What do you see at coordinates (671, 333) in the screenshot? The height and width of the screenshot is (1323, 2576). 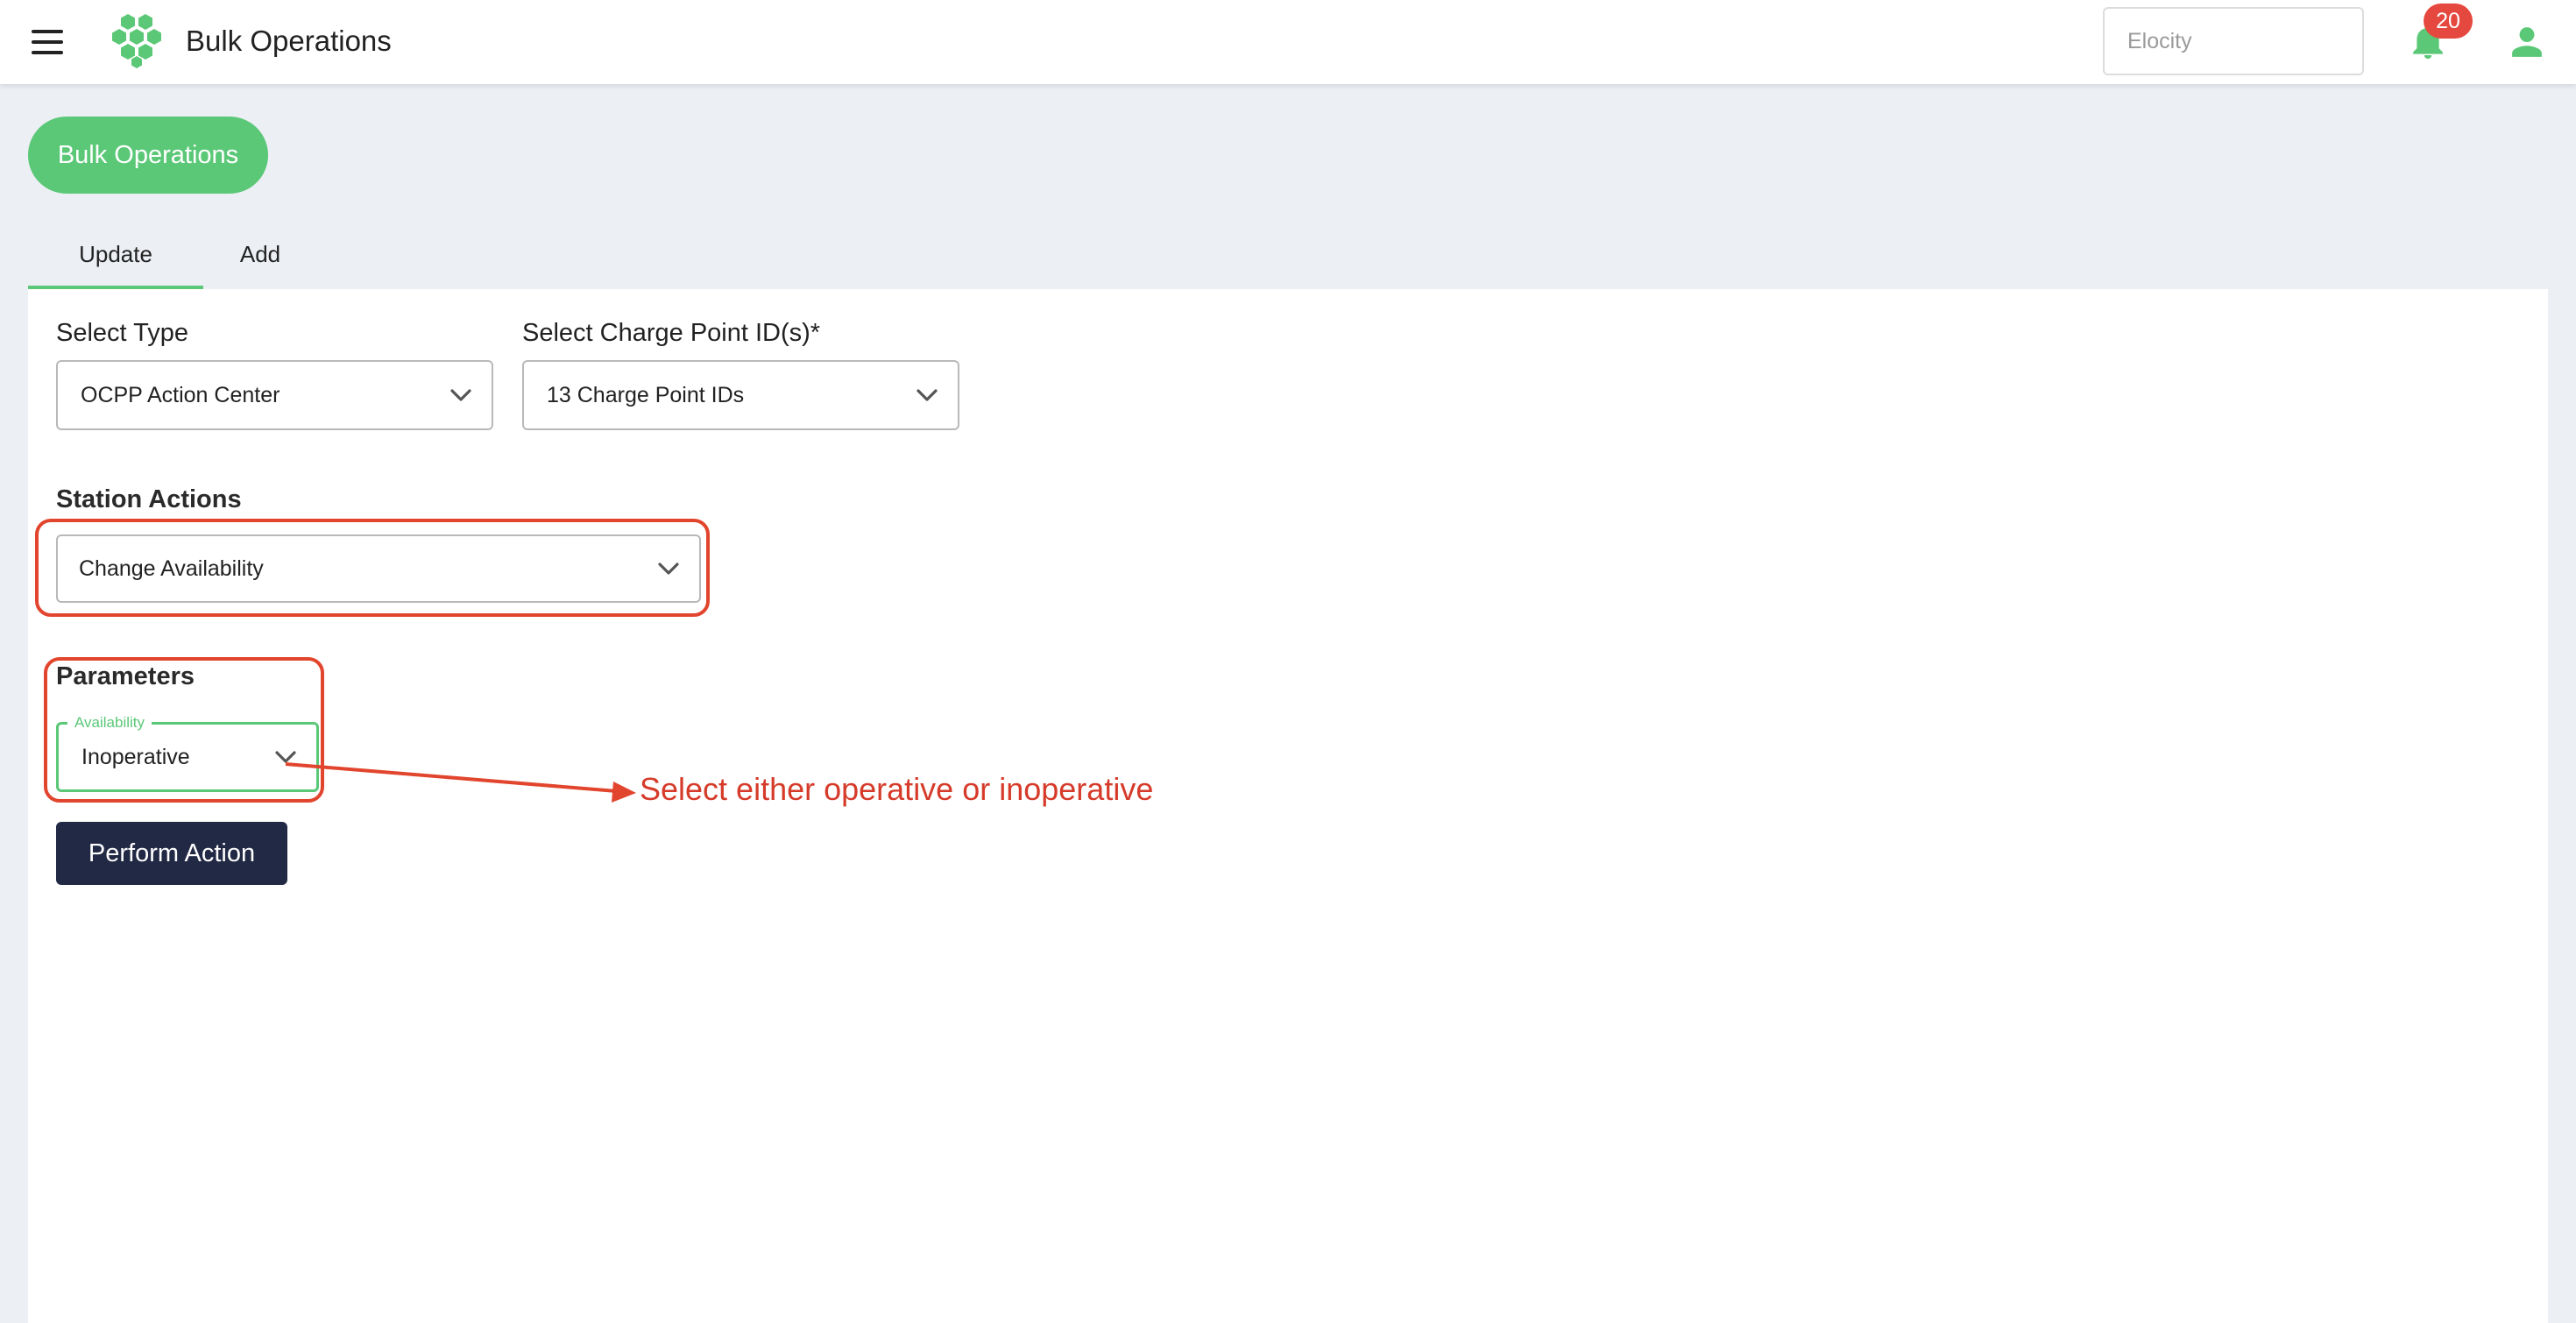 I see `charge-point-label: Select Charge Point ID(s)*` at bounding box center [671, 333].